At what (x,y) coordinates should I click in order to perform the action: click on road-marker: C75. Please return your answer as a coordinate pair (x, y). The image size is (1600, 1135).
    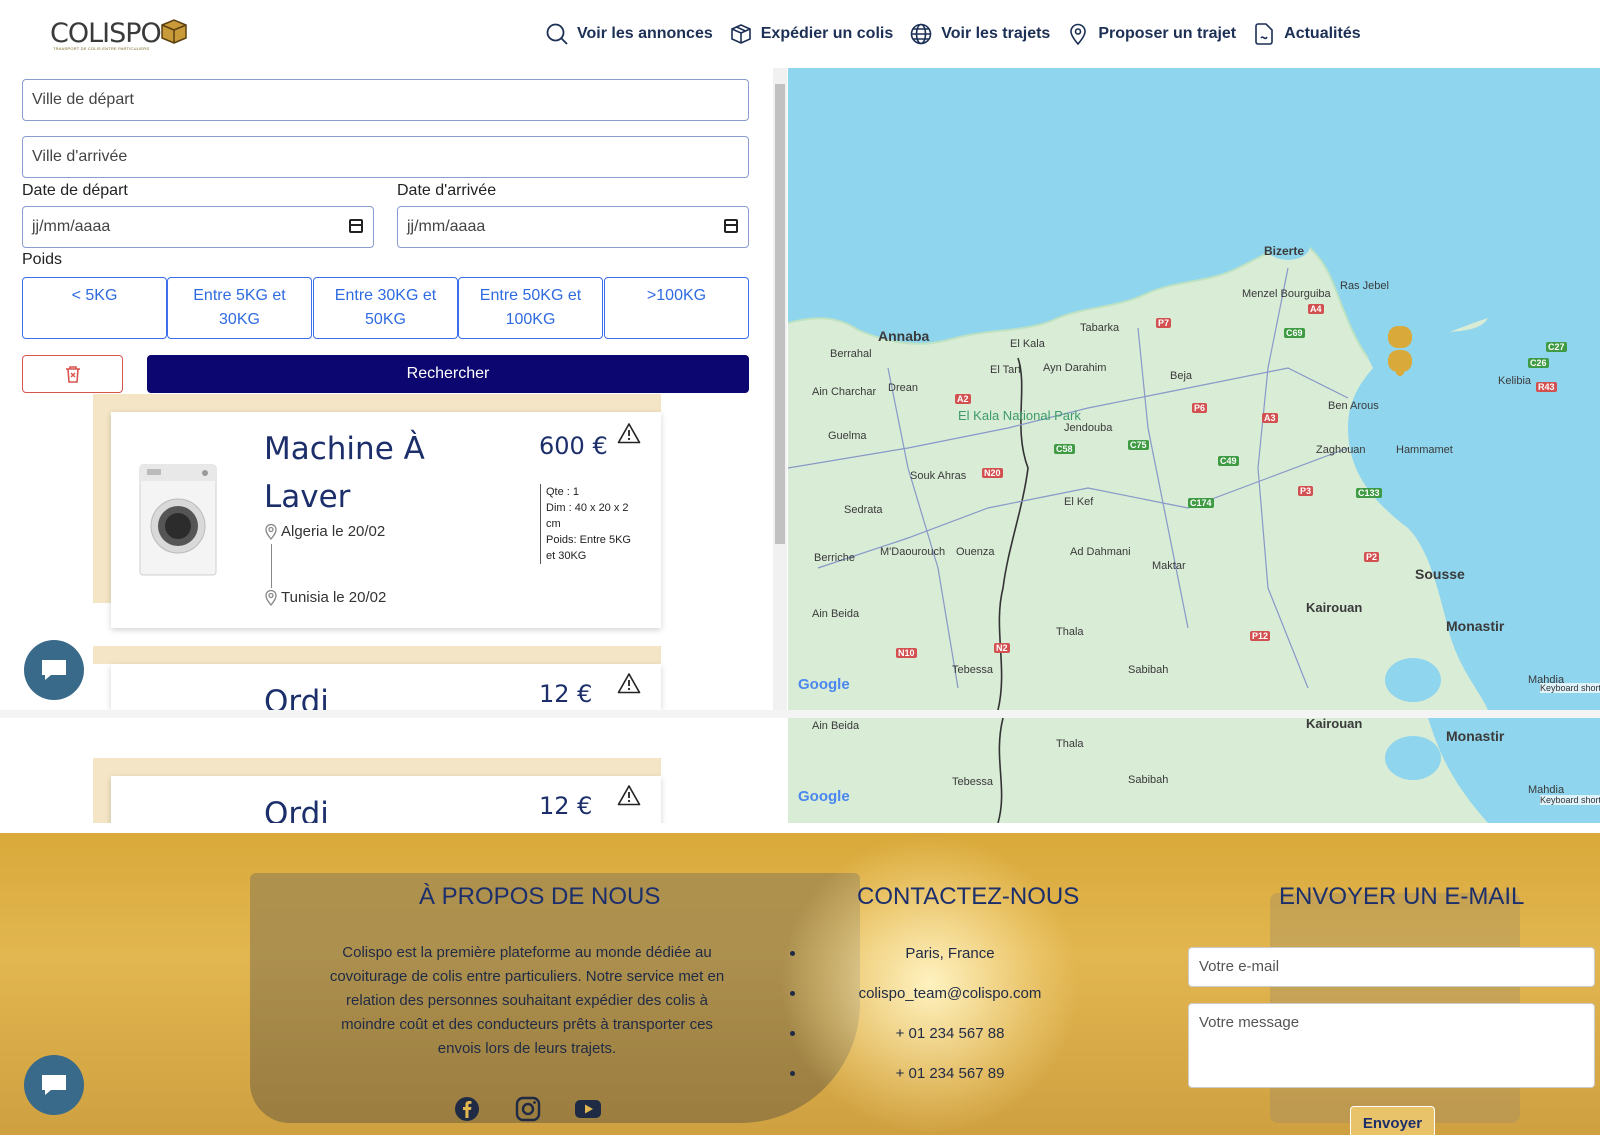
    Looking at the image, I should click on (1138, 445).